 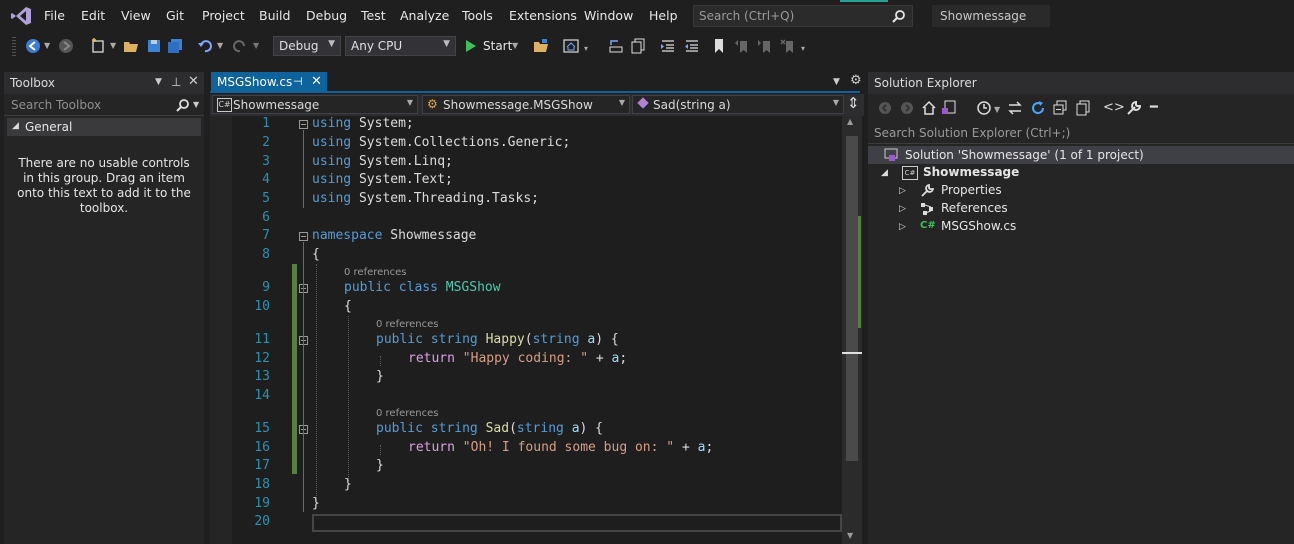 What do you see at coordinates (1081, 155) in the screenshot?
I see `tree-item-solution: Solution 'Showmessage' (1 of 1 project)` at bounding box center [1081, 155].